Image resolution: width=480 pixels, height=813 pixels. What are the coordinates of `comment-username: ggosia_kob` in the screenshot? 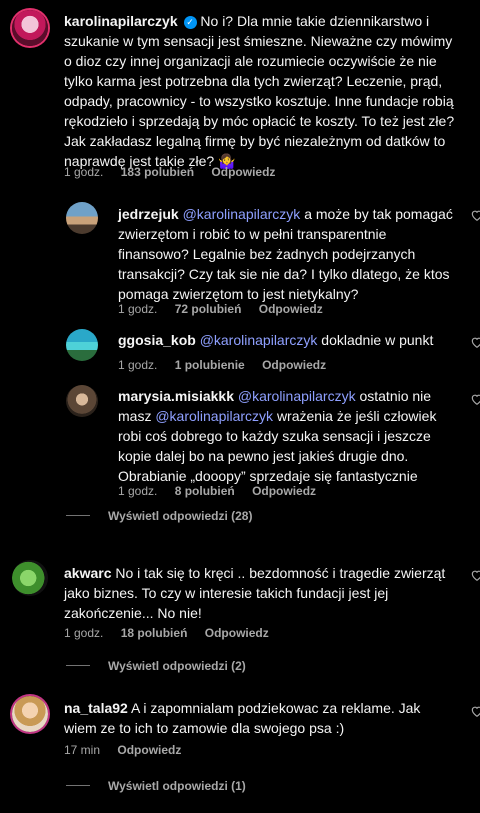 It's located at (157, 340).